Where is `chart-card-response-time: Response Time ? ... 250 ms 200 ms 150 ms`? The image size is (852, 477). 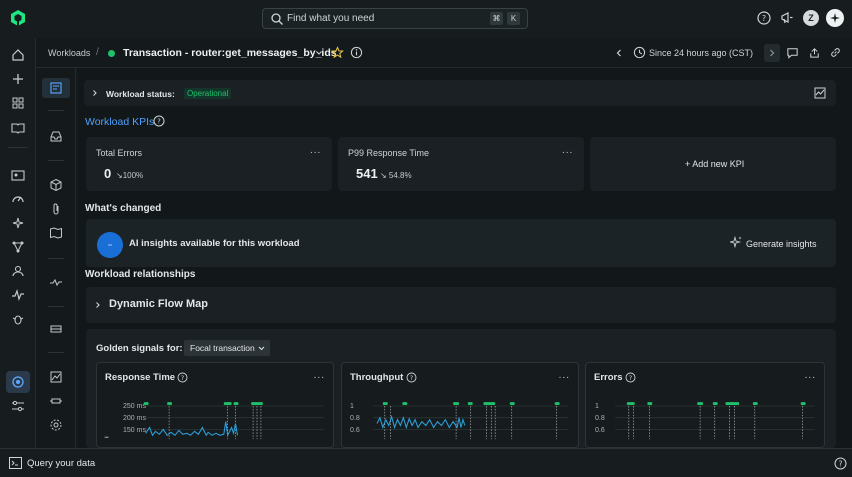
chart-card-response-time: Response Time ? ... 250 ms 200 ms 150 ms is located at coordinates (215, 405).